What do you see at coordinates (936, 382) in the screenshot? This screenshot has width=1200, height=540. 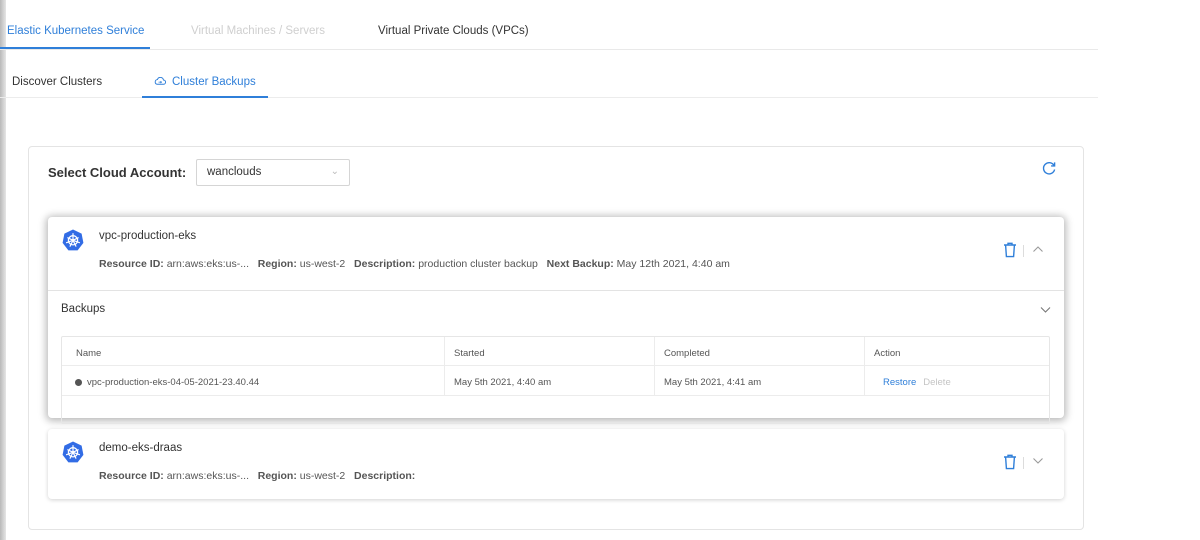 I see `delete-link: Delete` at bounding box center [936, 382].